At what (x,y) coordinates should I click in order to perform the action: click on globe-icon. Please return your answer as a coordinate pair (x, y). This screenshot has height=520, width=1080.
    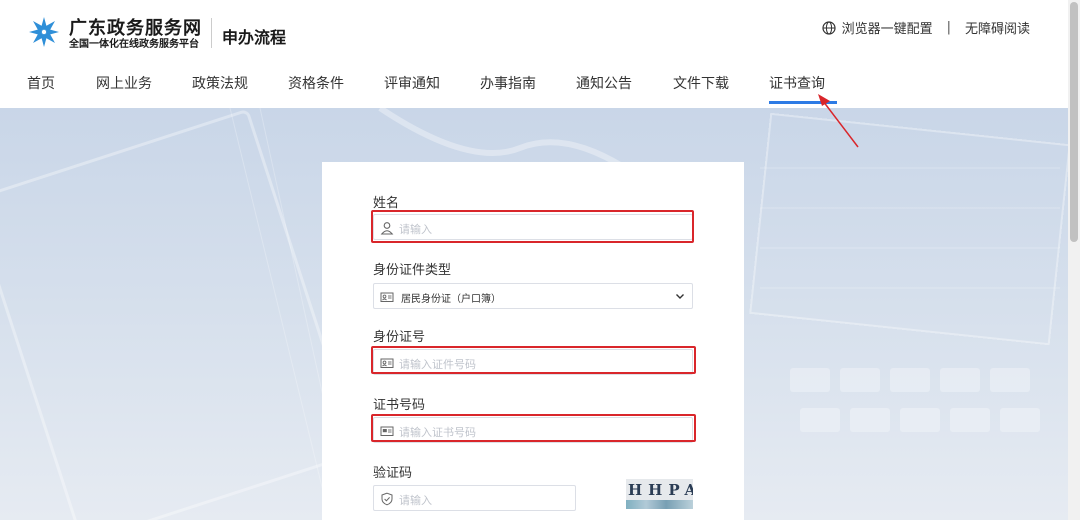
    Looking at the image, I should click on (828, 27).